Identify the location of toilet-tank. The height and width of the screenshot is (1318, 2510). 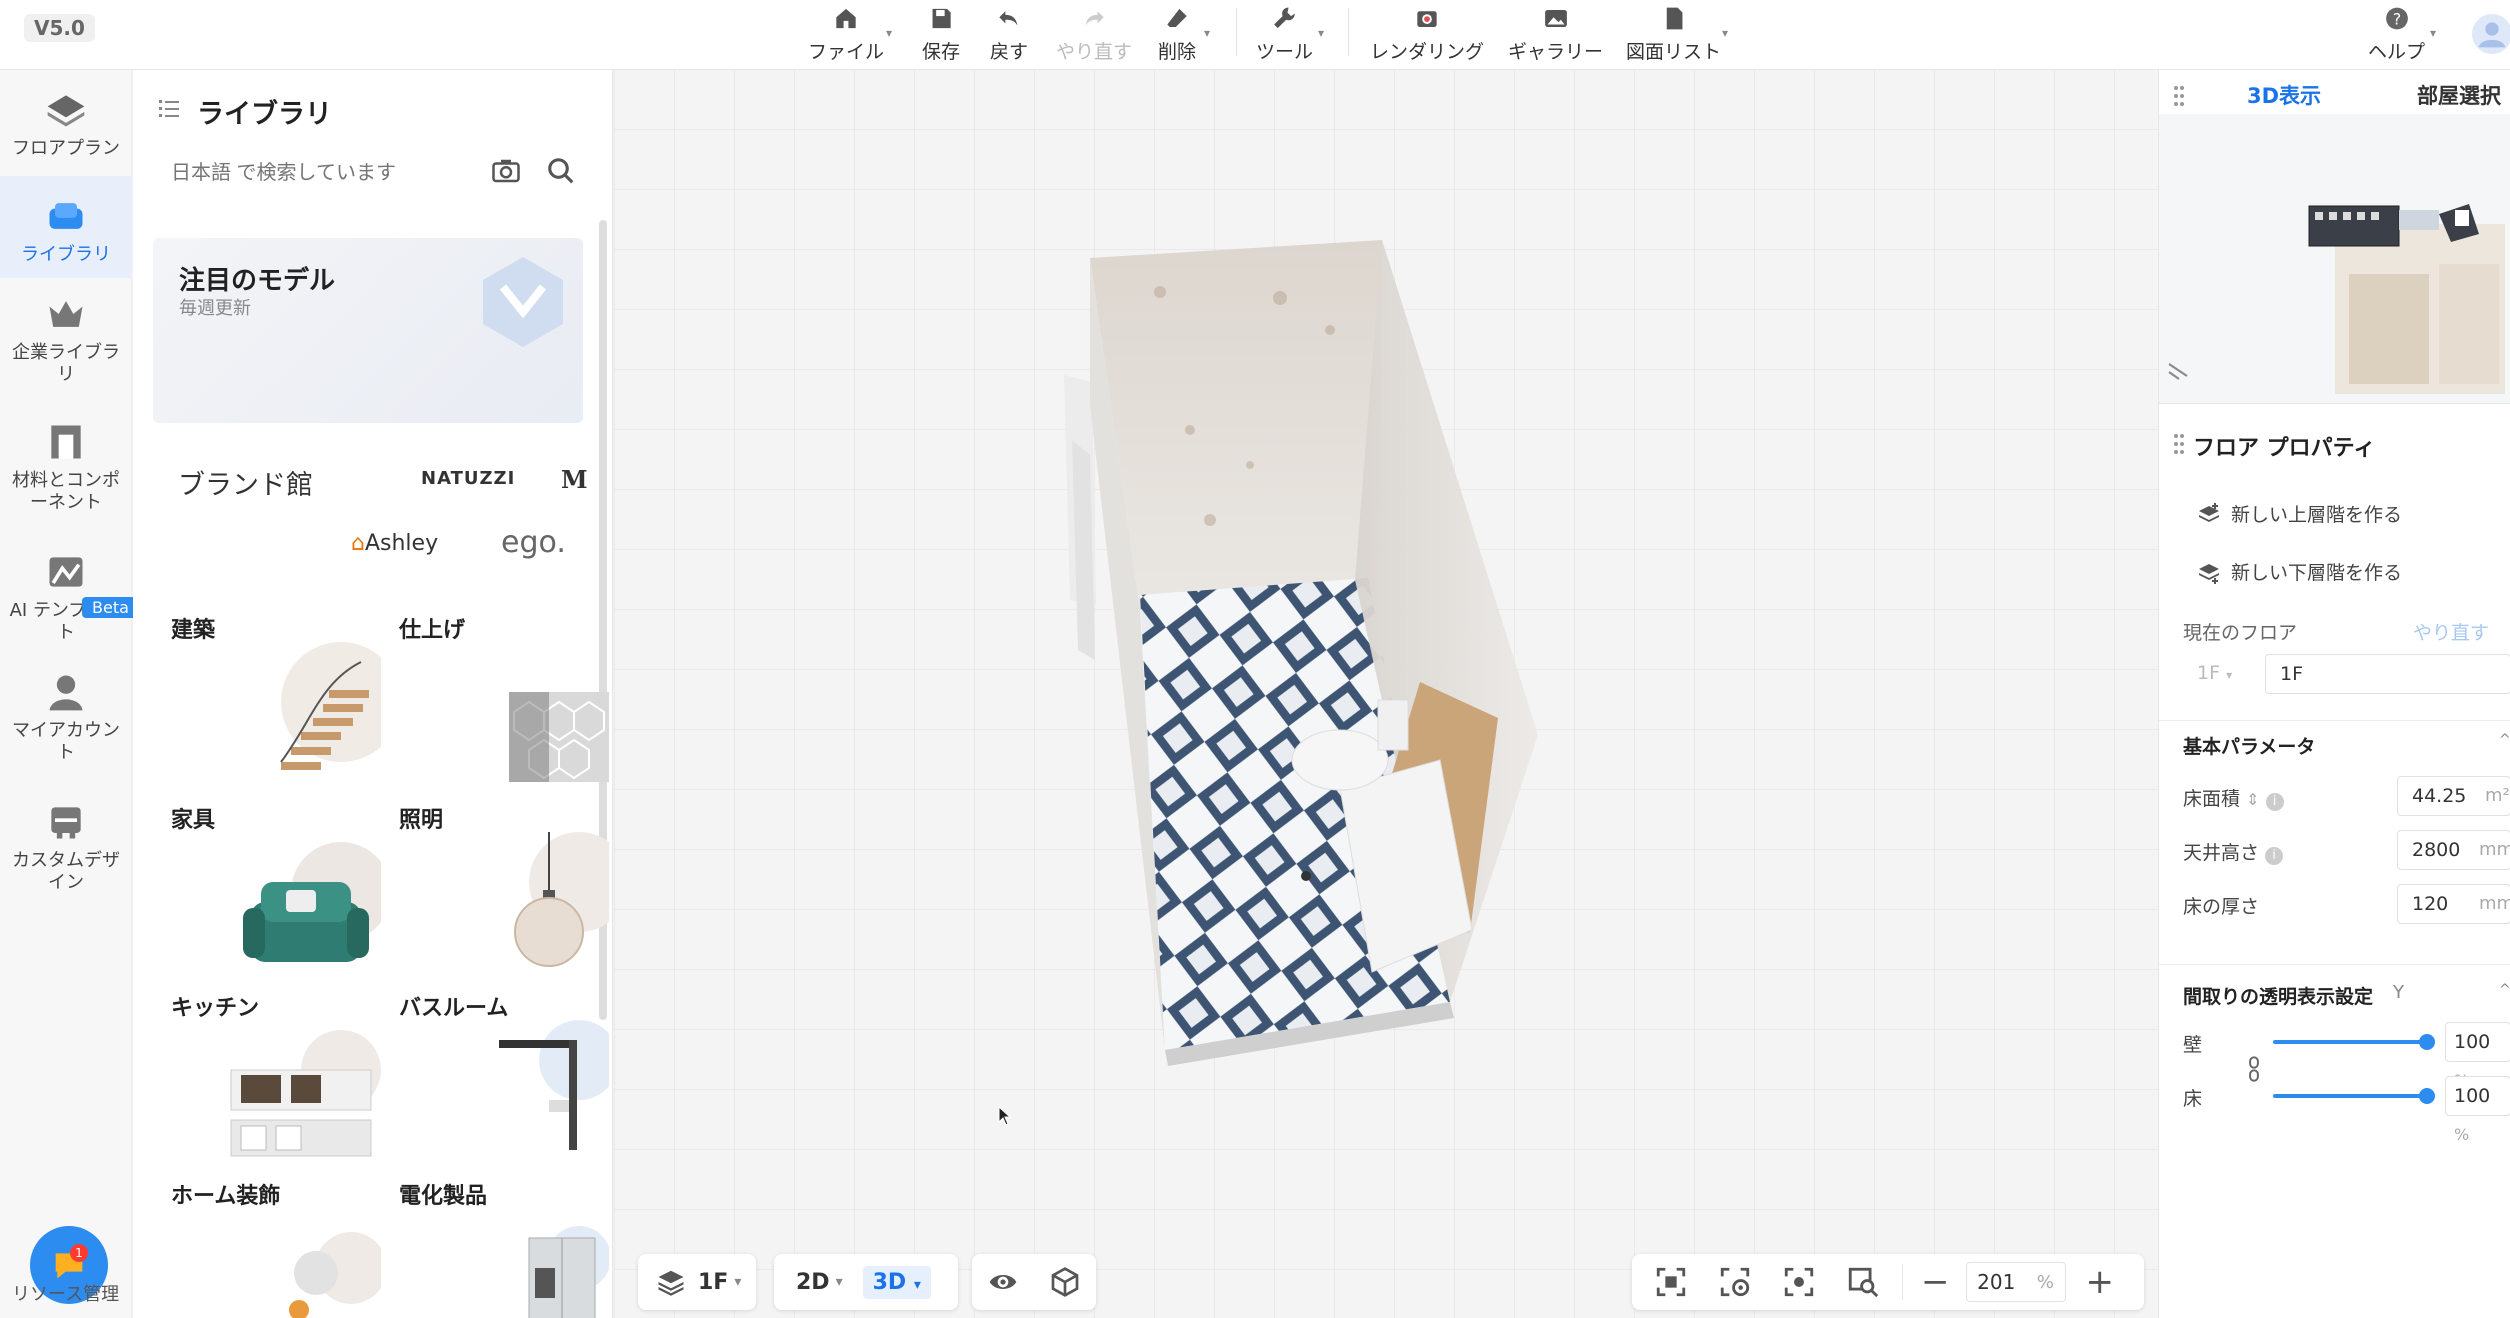
(1393, 725).